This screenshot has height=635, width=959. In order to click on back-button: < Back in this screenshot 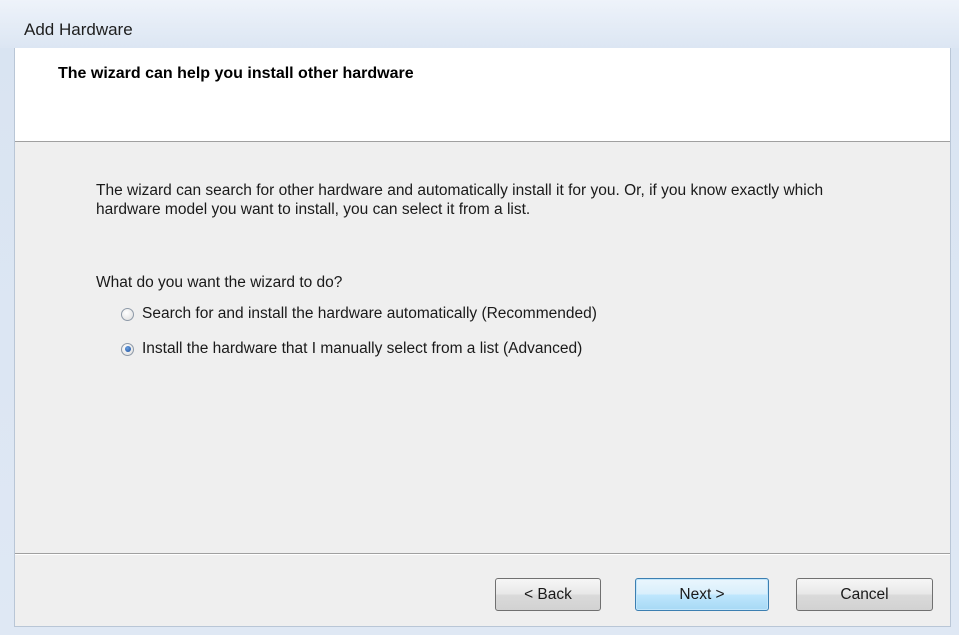, I will do `click(548, 594)`.